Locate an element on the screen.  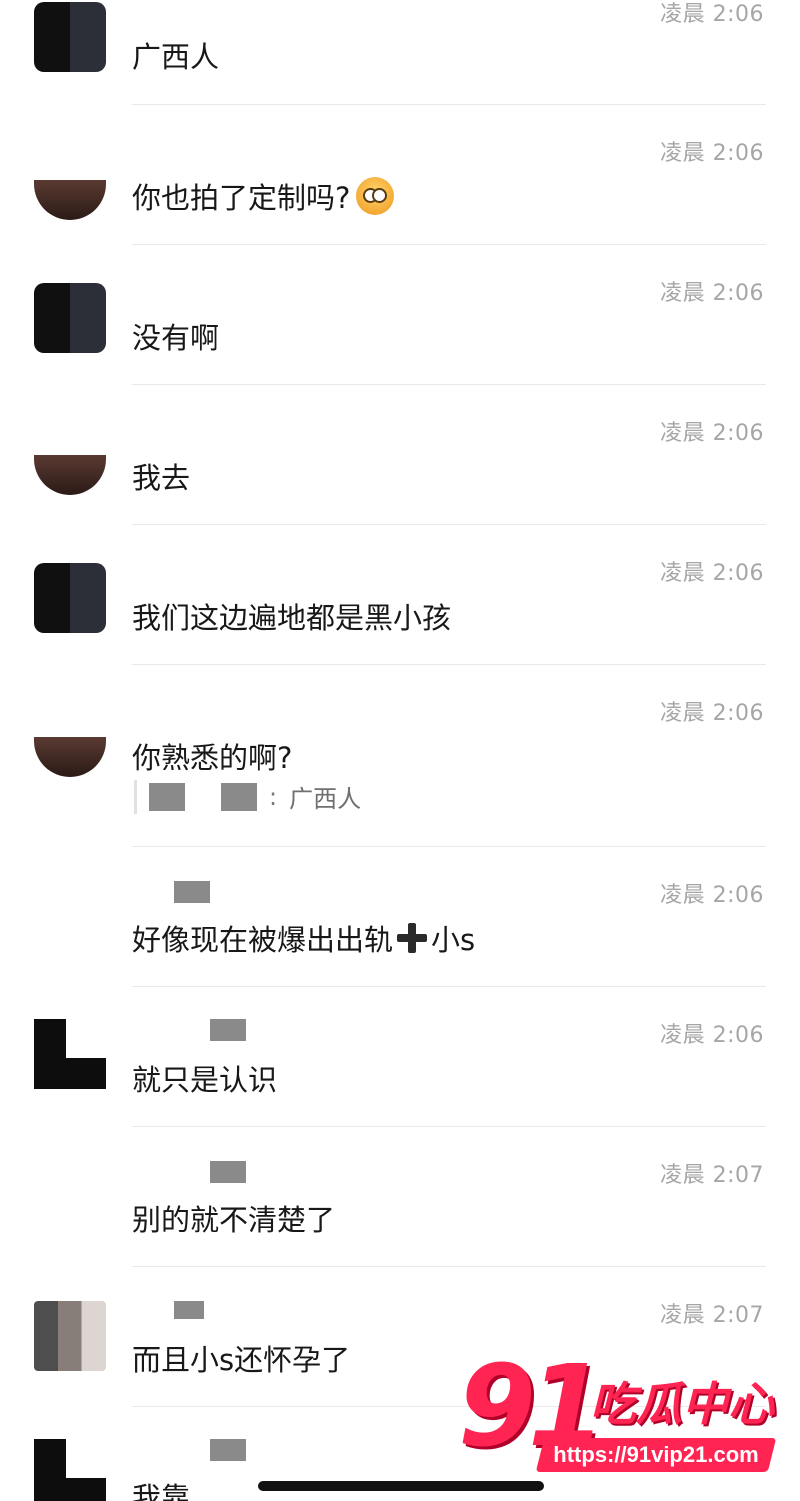
message-row: 凌晨 2:06 我去 is located at coordinates (400, 454).